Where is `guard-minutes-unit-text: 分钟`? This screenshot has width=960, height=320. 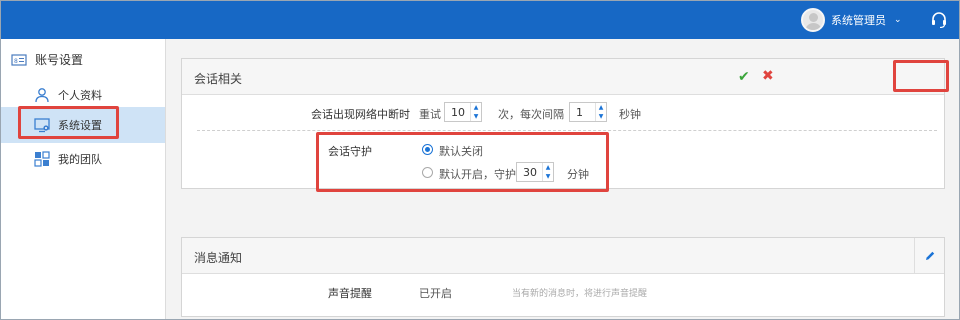 guard-minutes-unit-text: 分钟 is located at coordinates (578, 174).